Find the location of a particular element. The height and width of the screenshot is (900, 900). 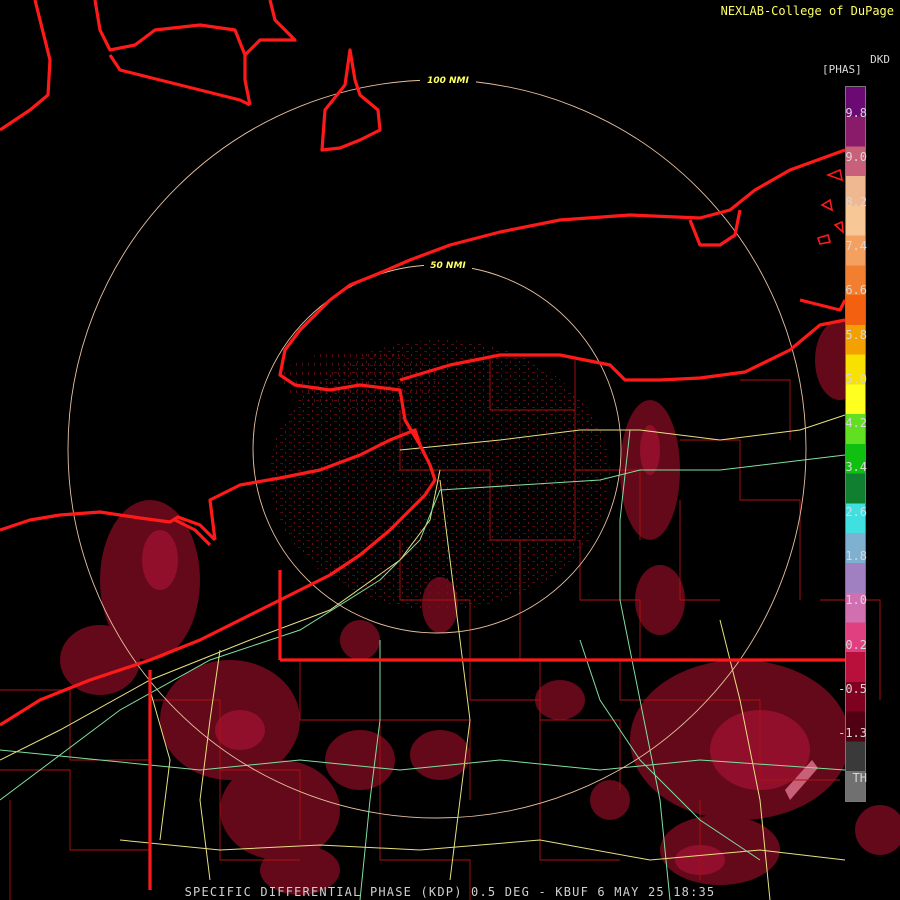

legend-product-label: DKD is located at coordinates (880, 59).